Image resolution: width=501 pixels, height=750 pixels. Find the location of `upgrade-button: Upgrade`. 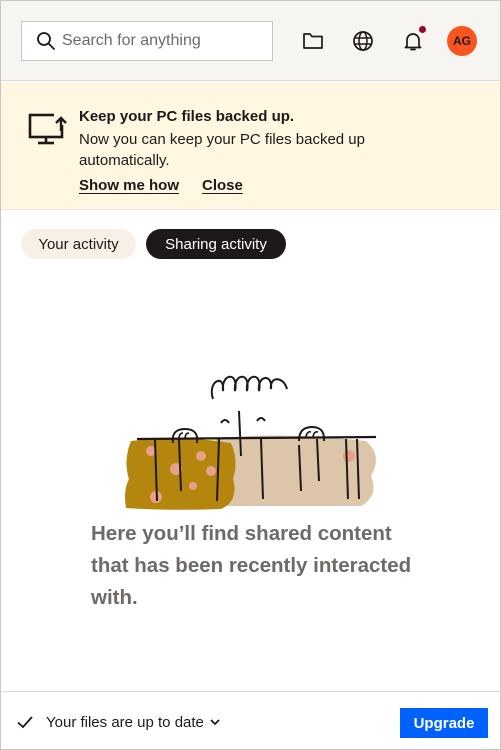

upgrade-button: Upgrade is located at coordinates (444, 723).